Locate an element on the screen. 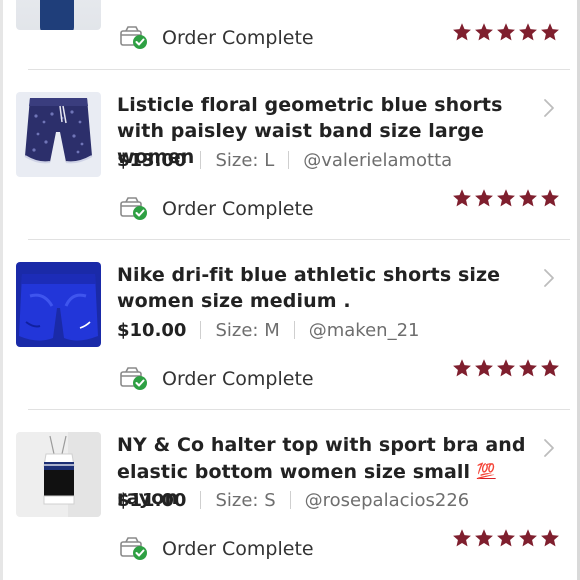 The height and width of the screenshot is (580, 580). price: $10.00 is located at coordinates (152, 330).